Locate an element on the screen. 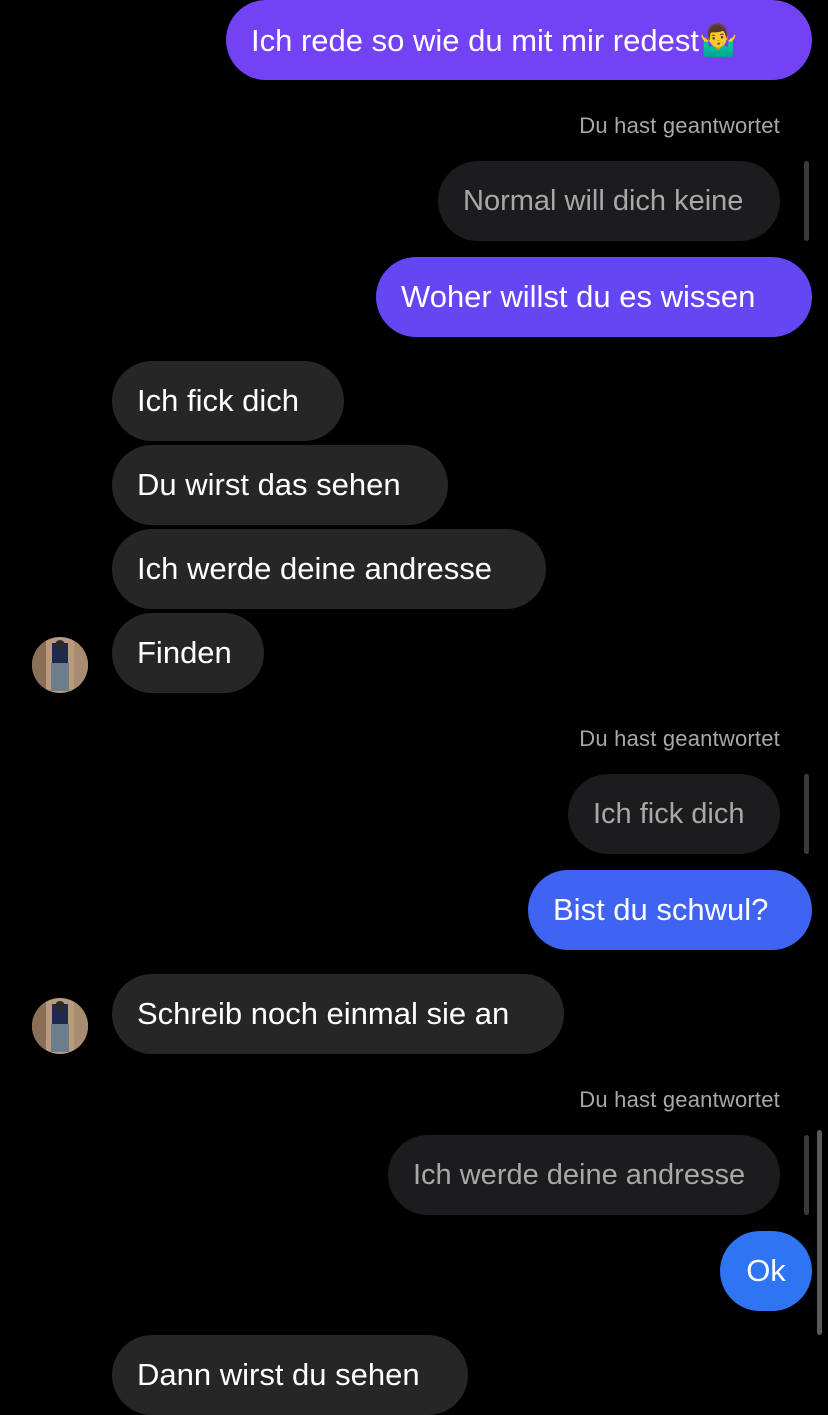 The height and width of the screenshot is (1415, 828). quoted-text: Ich fick dich is located at coordinates (669, 813).